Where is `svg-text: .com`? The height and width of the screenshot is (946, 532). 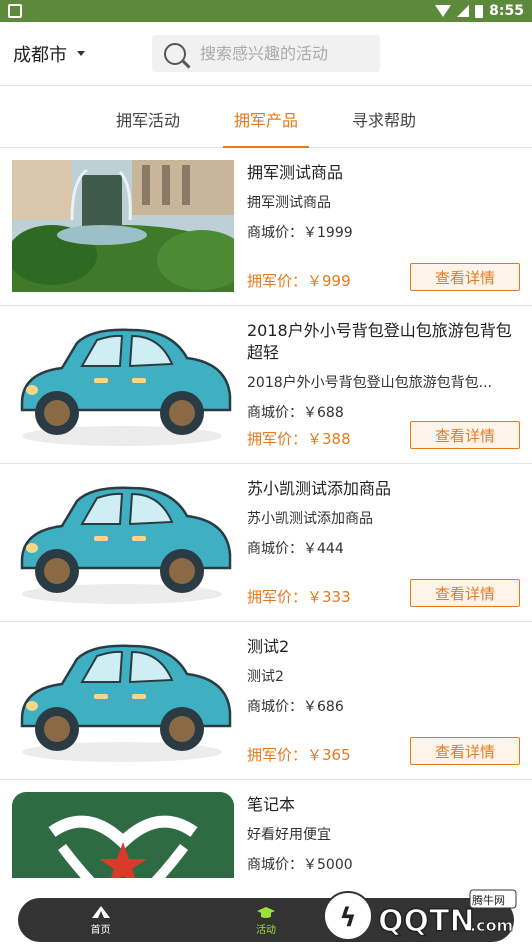 svg-text: .com is located at coordinates (491, 925).